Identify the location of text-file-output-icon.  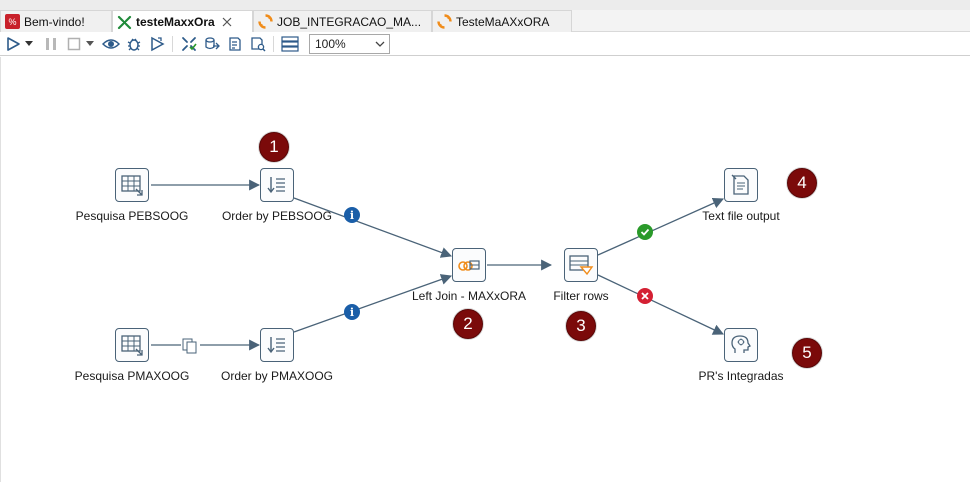
(741, 185).